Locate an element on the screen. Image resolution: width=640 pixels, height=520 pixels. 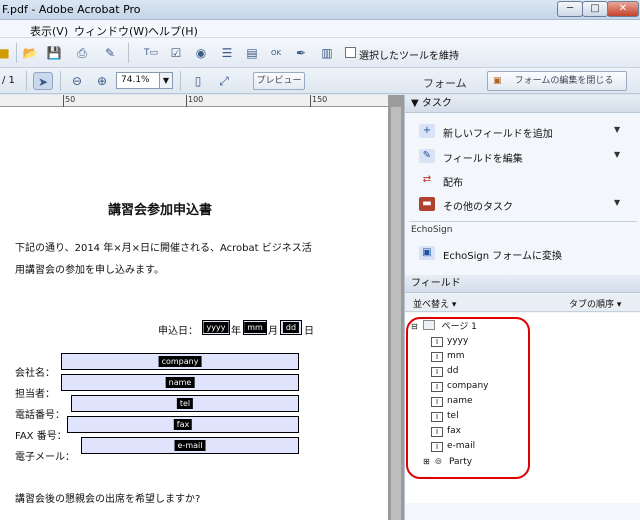
zoom-input: 74.1% is located at coordinates (138, 80).